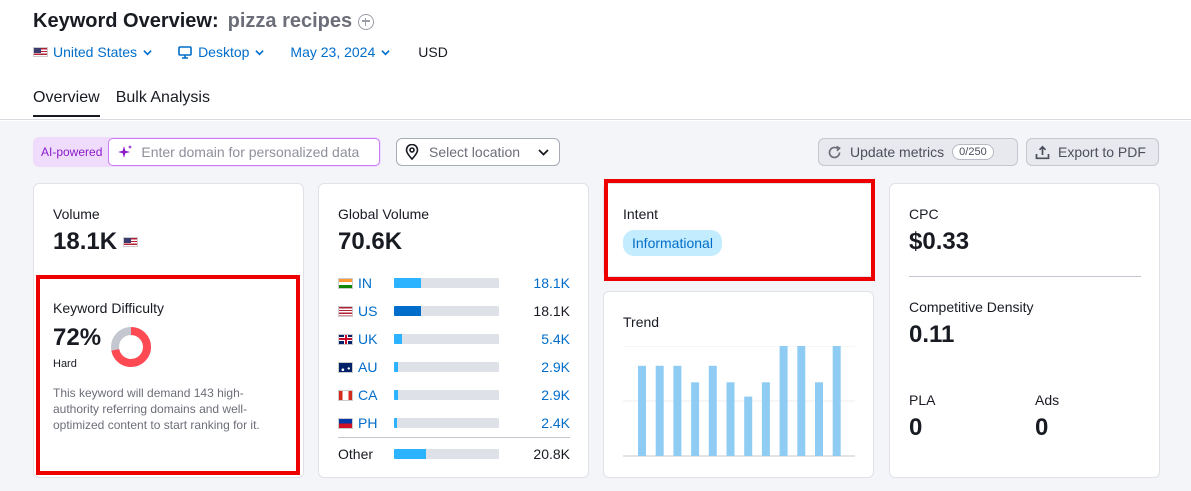 This screenshot has width=1191, height=491. Describe the element at coordinates (1102, 152) in the screenshot. I see `export-pdf-label: Export to PDF` at that location.